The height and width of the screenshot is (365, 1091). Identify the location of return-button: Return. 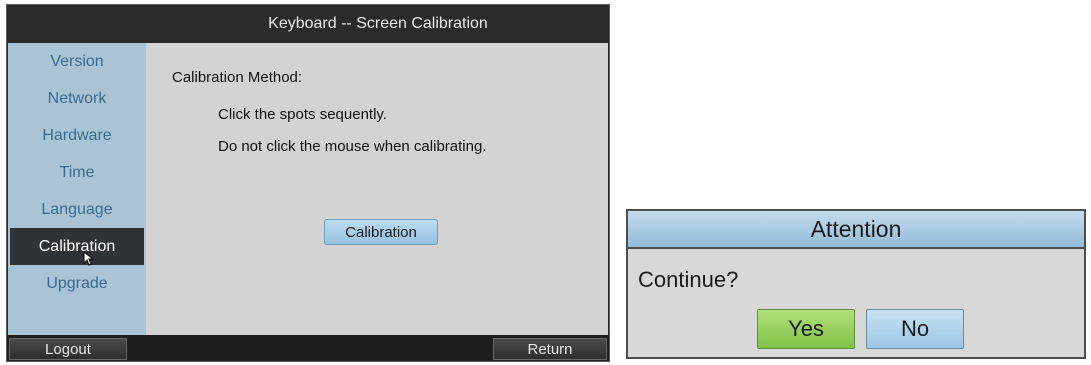
(550, 349).